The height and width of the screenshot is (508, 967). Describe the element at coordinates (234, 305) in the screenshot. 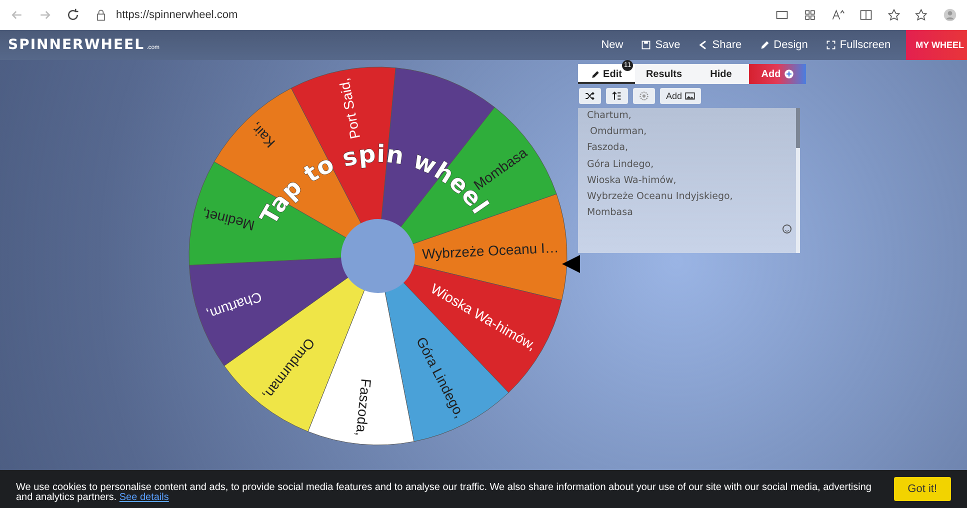

I see `slice-label: Chartum,` at that location.